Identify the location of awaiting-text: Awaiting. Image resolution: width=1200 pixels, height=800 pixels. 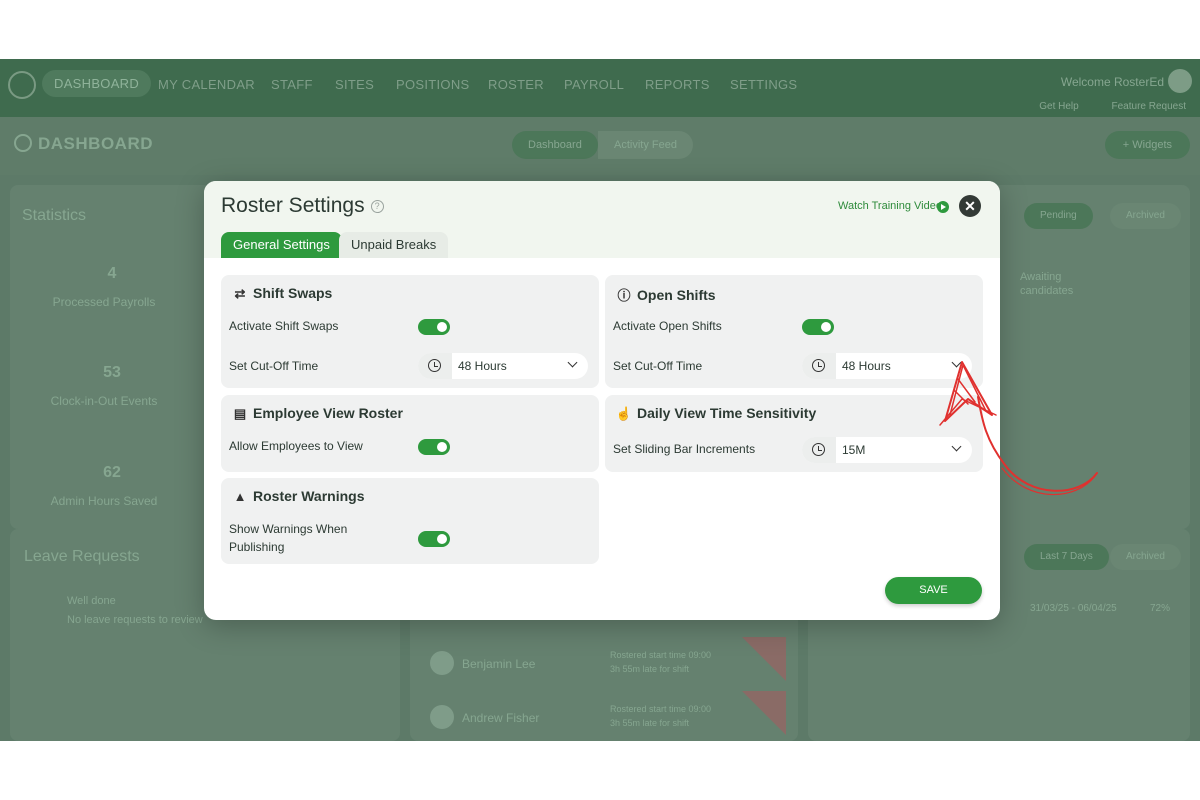
(1041, 277).